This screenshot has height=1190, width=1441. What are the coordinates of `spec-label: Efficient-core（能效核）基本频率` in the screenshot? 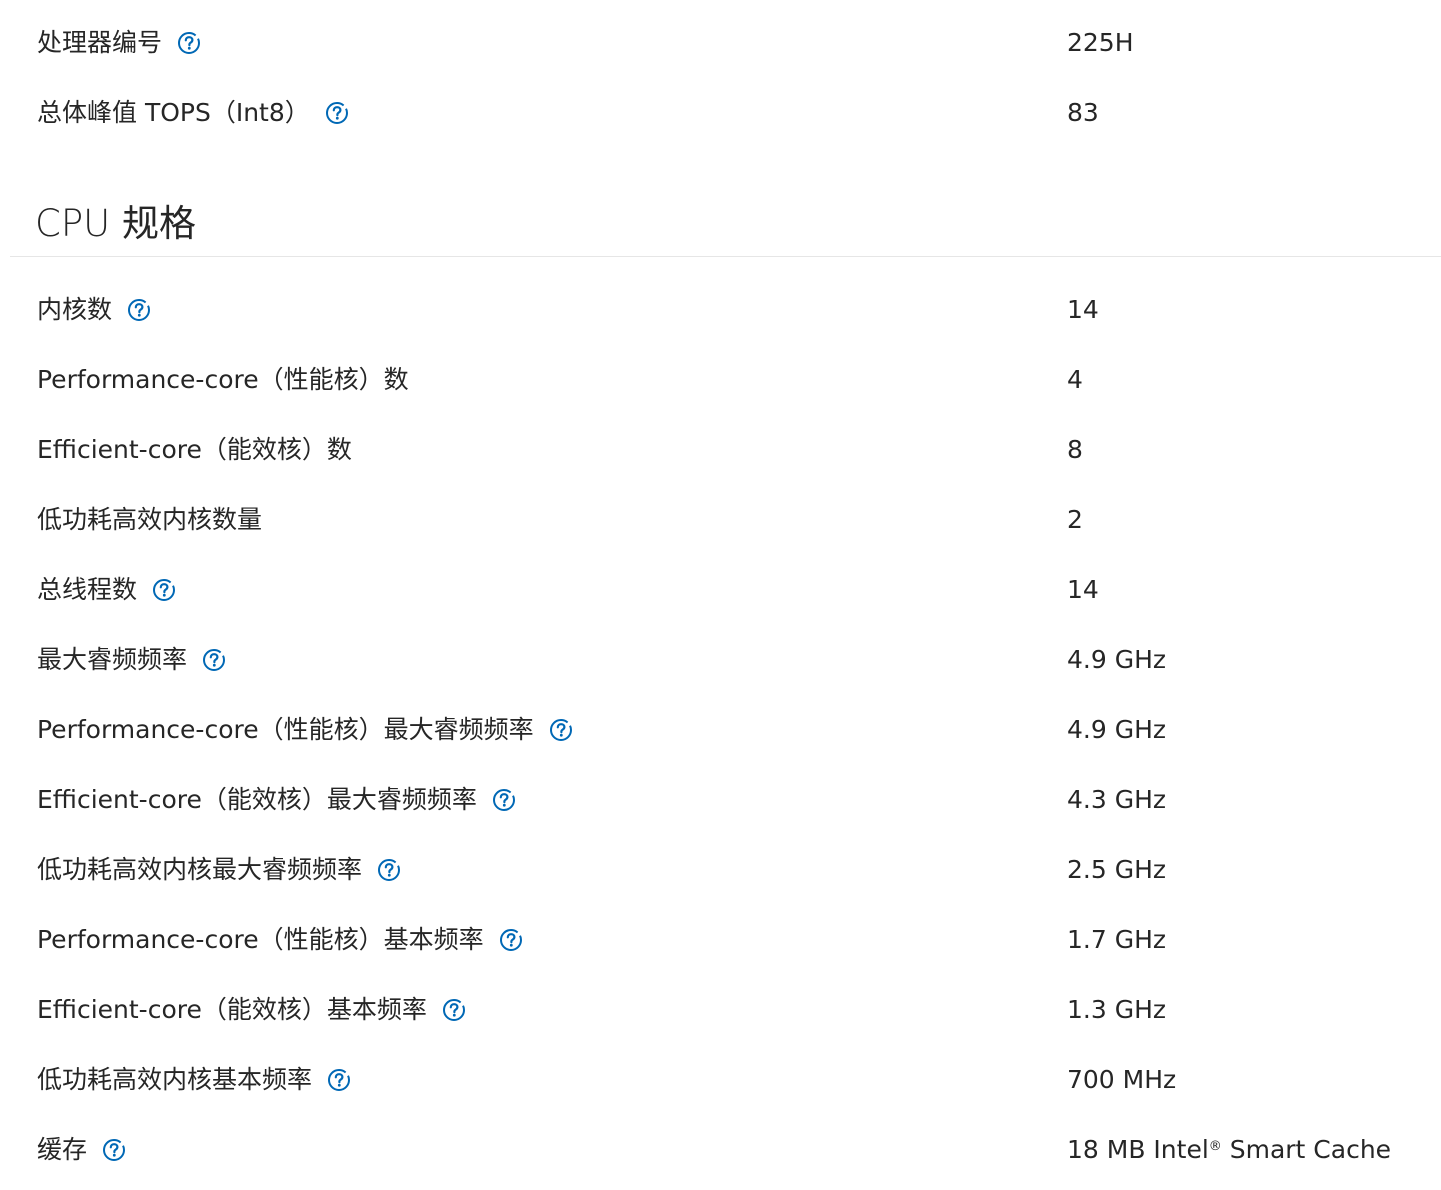 It's located at (251, 1010).